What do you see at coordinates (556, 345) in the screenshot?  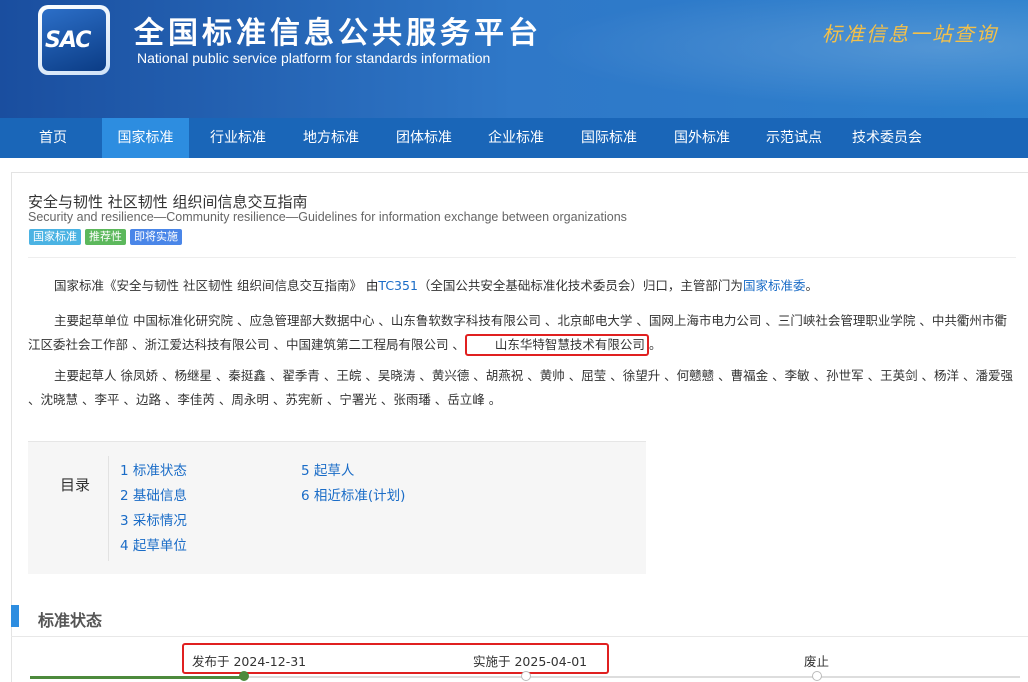 I see `highlighted-unit: 山东华特智慧技术有限公司` at bounding box center [556, 345].